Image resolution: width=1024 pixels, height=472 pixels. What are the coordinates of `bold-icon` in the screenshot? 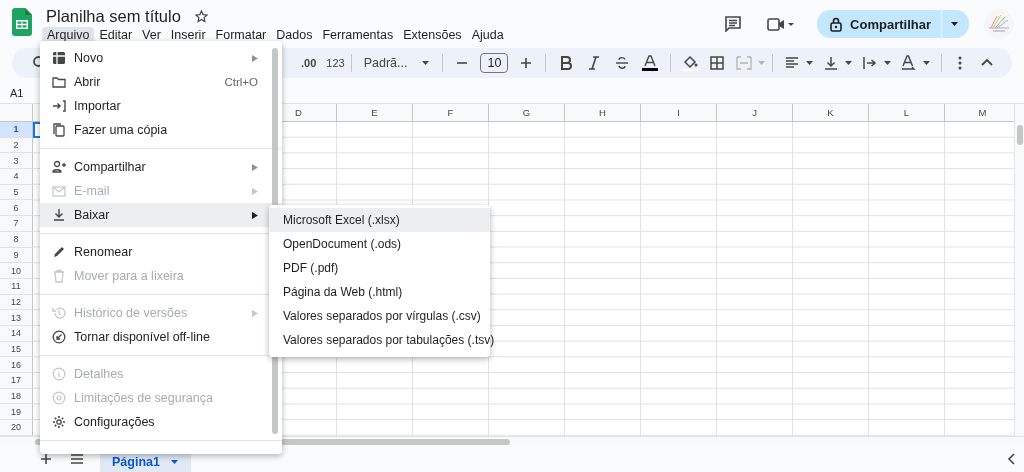 It's located at (566, 63).